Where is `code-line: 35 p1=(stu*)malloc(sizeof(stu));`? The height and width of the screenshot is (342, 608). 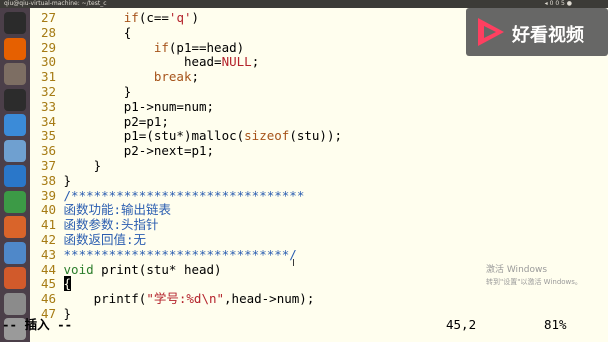
code-line: 35 p1=(stu*)malloc(sizeof(stu)); is located at coordinates (186, 135).